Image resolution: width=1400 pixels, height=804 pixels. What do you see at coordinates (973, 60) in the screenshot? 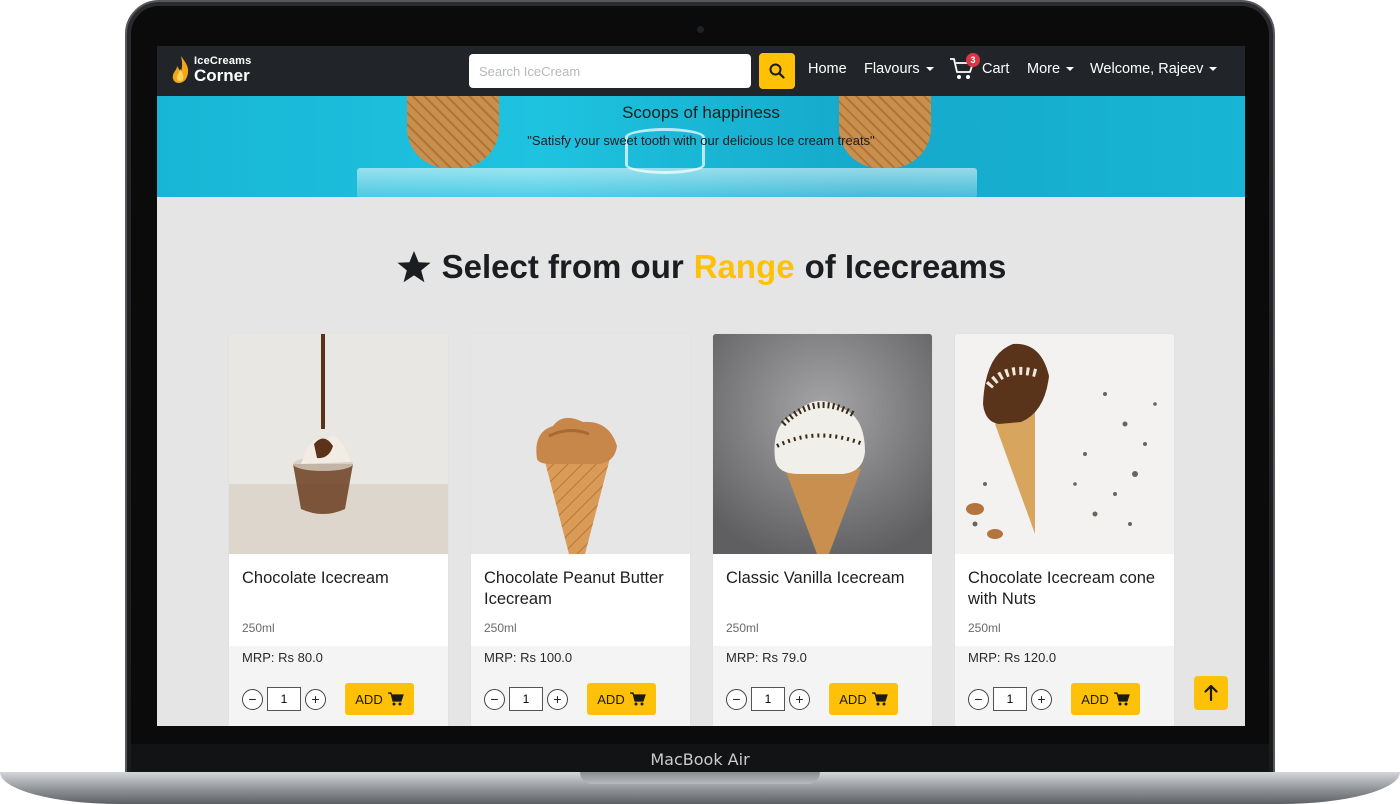
I see `cart-count-badge: 3` at bounding box center [973, 60].